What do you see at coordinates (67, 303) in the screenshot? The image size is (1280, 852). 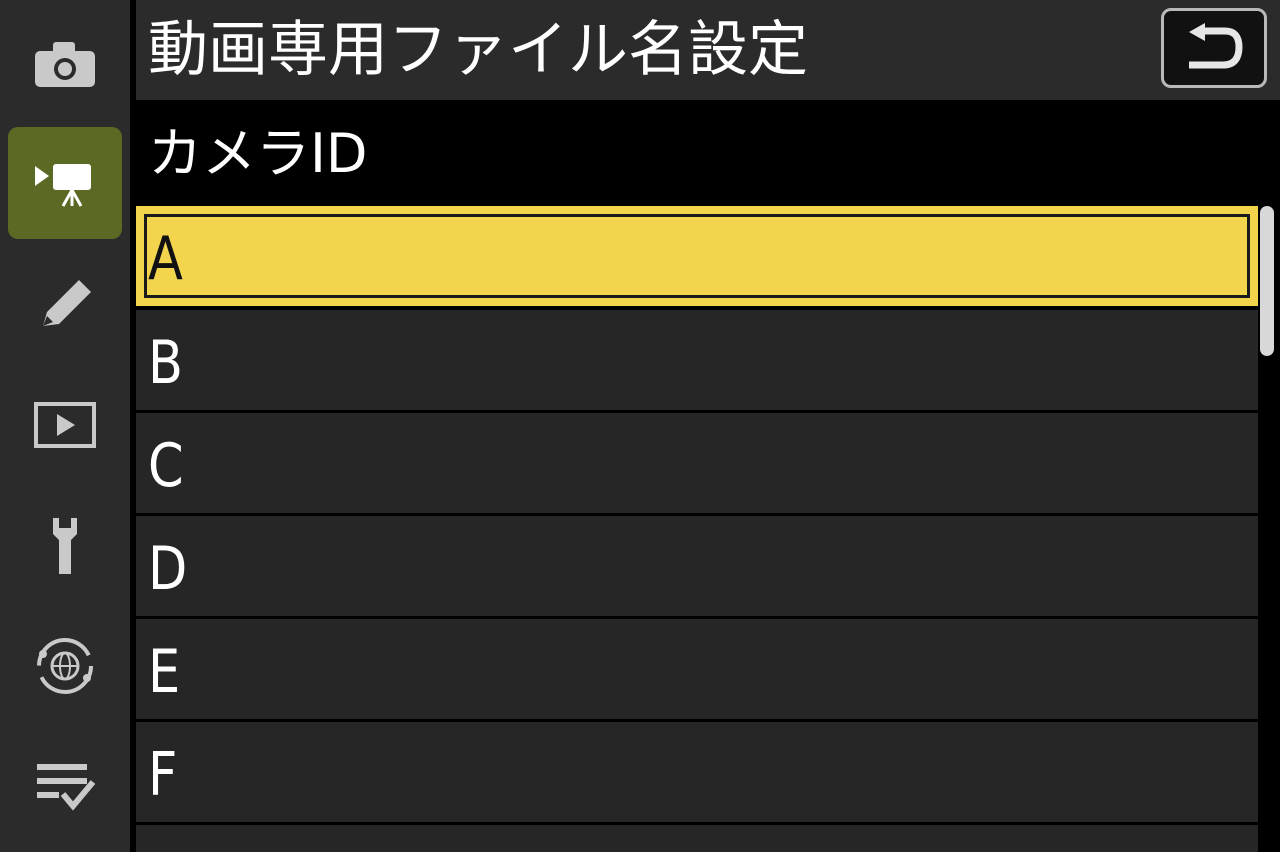 I see `pencil-icon` at bounding box center [67, 303].